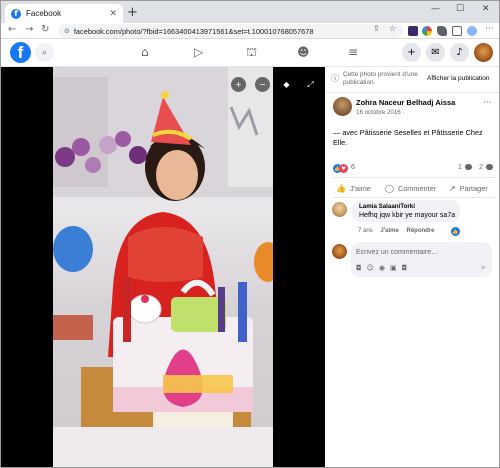 This screenshot has width=500, height=468. What do you see at coordinates (145, 52) in the screenshot?
I see `home-icon: ⌂` at bounding box center [145, 52].